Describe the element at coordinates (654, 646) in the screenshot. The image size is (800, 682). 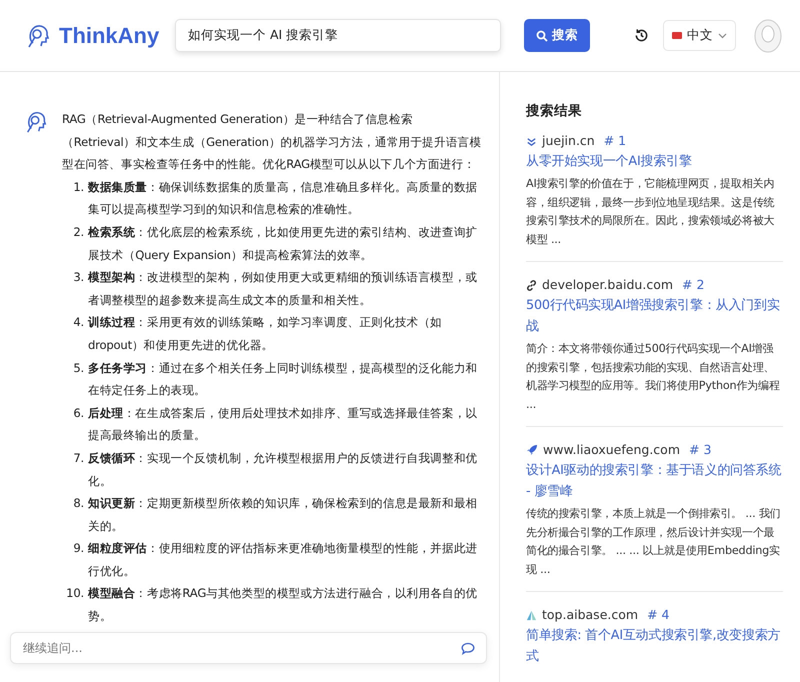
I see `result-title-link: 简单搜索: 首个AI互动式搜索引擎,改变搜索方式` at that location.